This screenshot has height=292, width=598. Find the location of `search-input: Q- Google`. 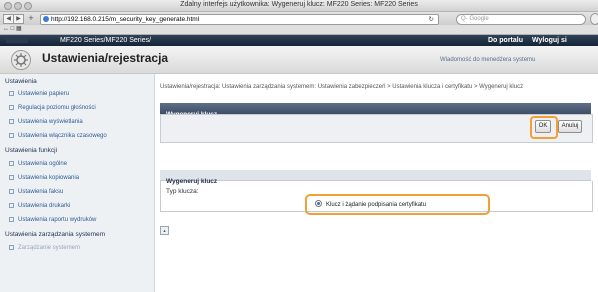

search-input: Q- Google is located at coordinates (521, 19).